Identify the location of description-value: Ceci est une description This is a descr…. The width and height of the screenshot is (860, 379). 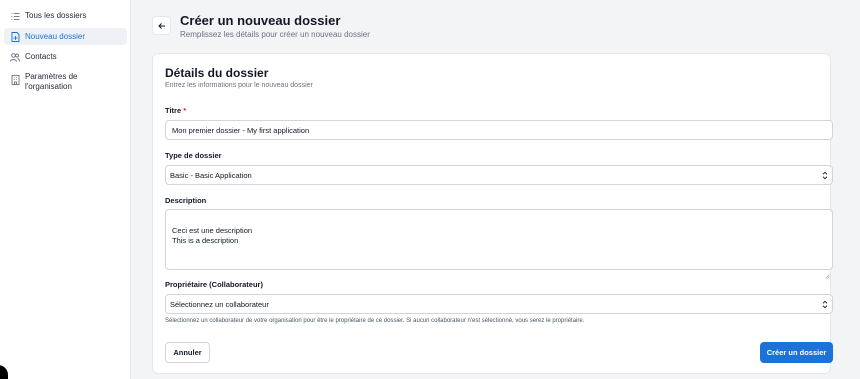
(212, 235).